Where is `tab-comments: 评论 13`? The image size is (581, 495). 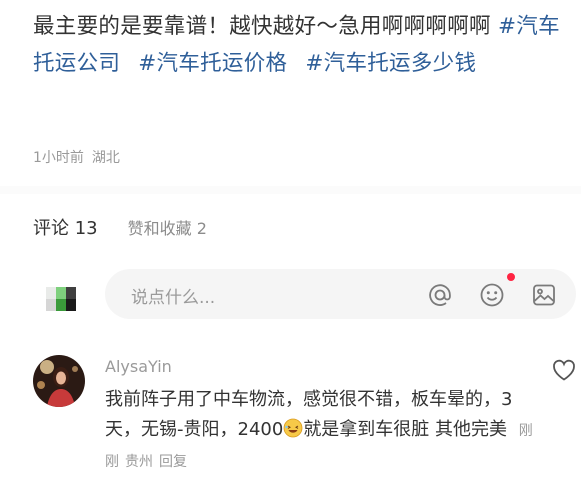 tab-comments: 评论 13 is located at coordinates (65, 227).